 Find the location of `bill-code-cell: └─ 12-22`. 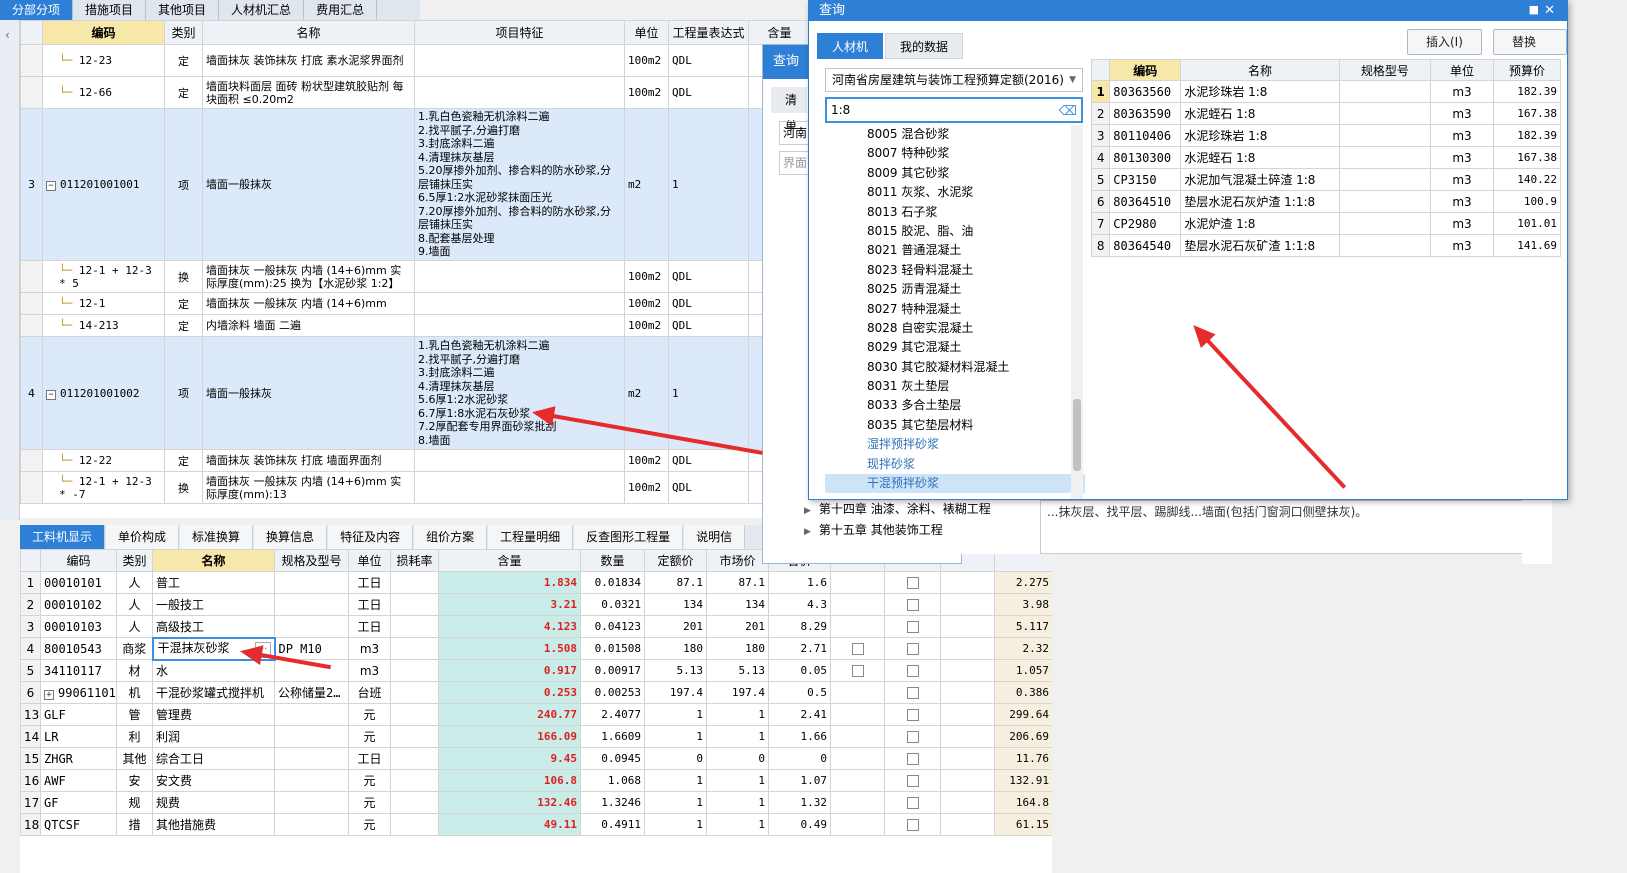

bill-code-cell: └─ 12-22 is located at coordinates (103, 460).